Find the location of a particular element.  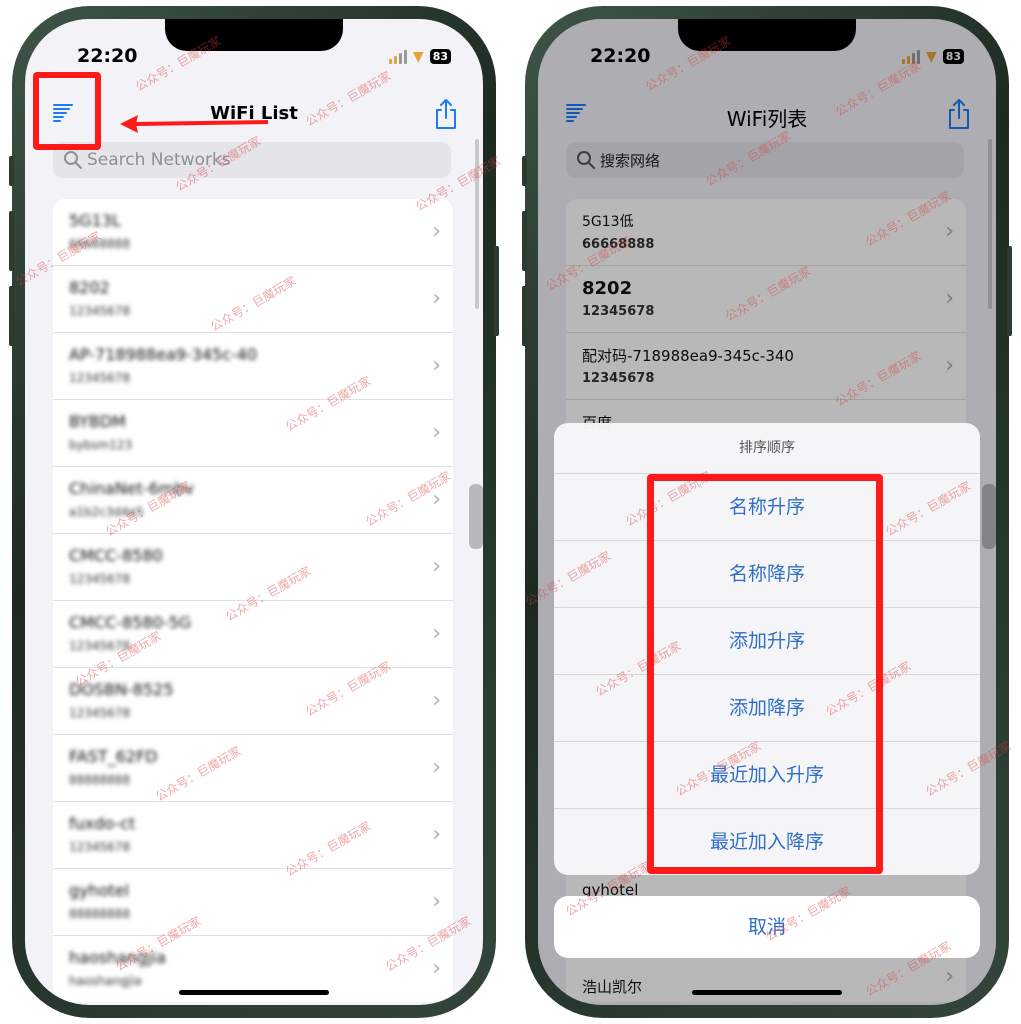

network-name: FAST_62FD is located at coordinates (113, 756).